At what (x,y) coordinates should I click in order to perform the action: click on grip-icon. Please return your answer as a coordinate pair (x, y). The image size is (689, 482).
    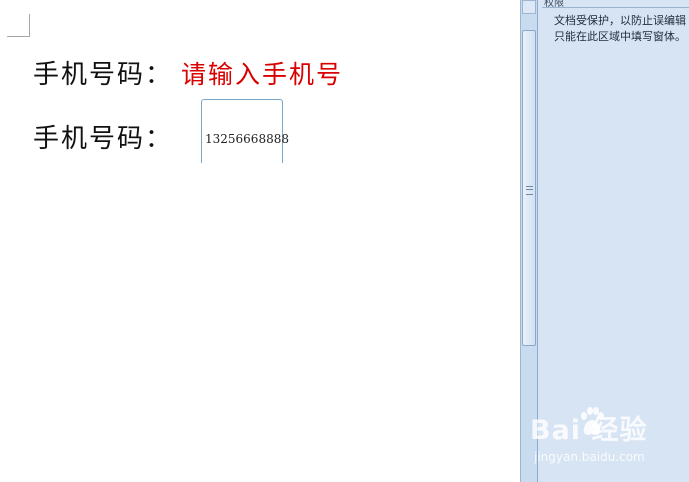
    Looking at the image, I should click on (529, 190).